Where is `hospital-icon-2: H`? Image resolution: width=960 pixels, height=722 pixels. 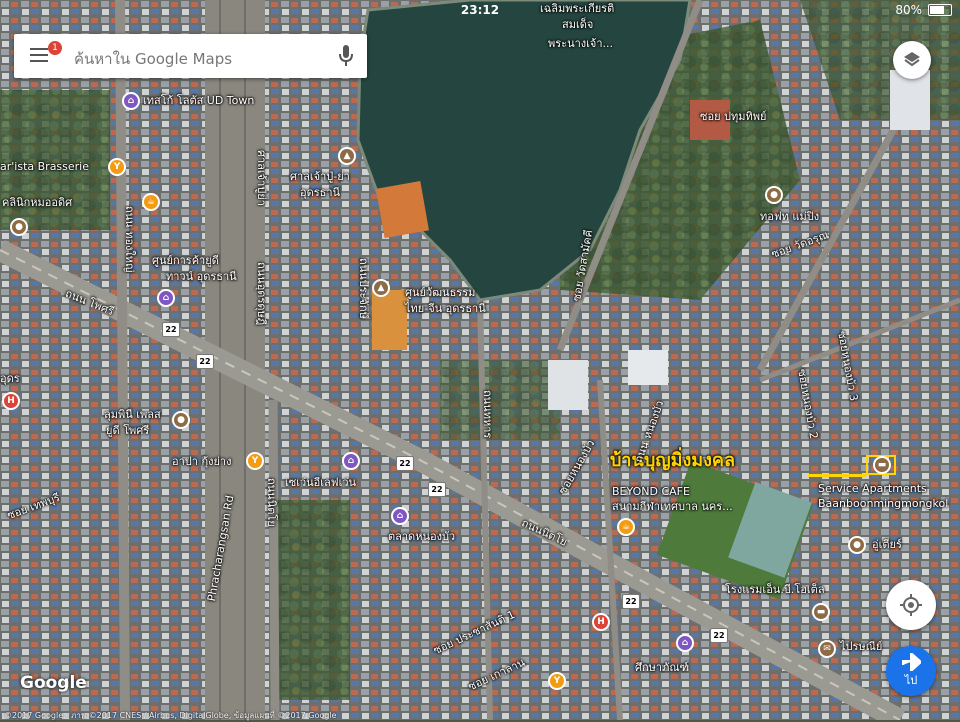 hospital-icon-2: H is located at coordinates (601, 622).